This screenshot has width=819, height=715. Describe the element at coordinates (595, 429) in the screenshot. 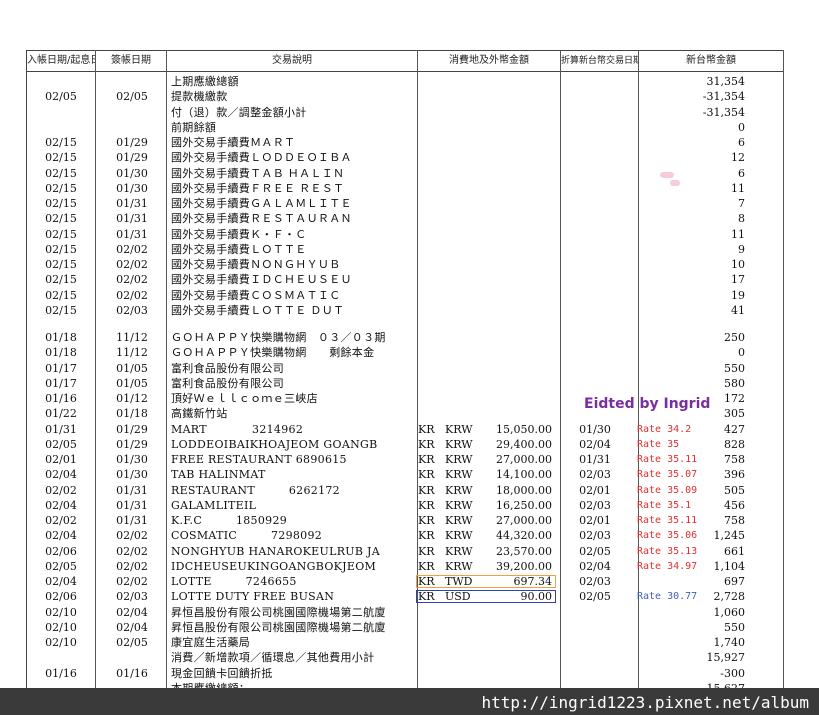

I see `conversion-date-cell: 01/30` at that location.